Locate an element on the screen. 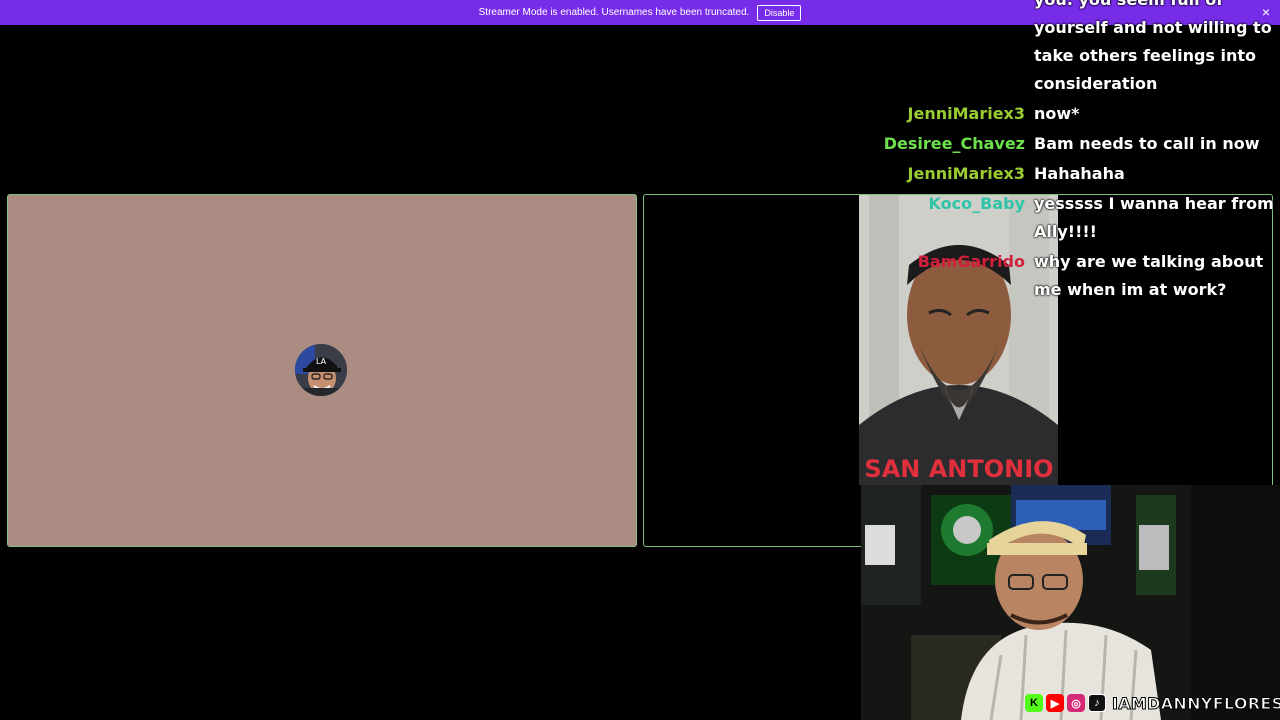 This screenshot has width=1280, height=720. participant-avatar: LA is located at coordinates (321, 370).